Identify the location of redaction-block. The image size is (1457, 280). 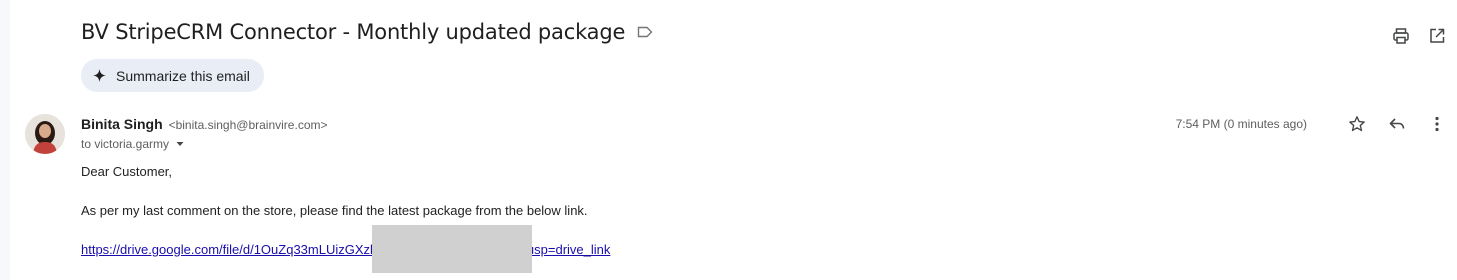
(452, 249).